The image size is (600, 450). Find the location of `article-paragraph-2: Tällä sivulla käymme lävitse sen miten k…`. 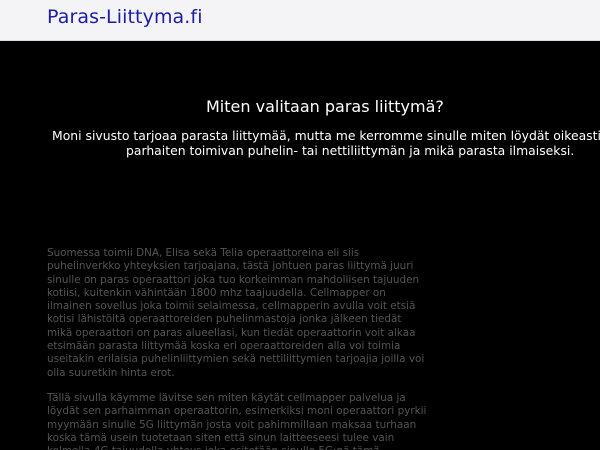

article-paragraph-2: Tällä sivulla käymme lävitse sen miten k… is located at coordinates (237, 420).